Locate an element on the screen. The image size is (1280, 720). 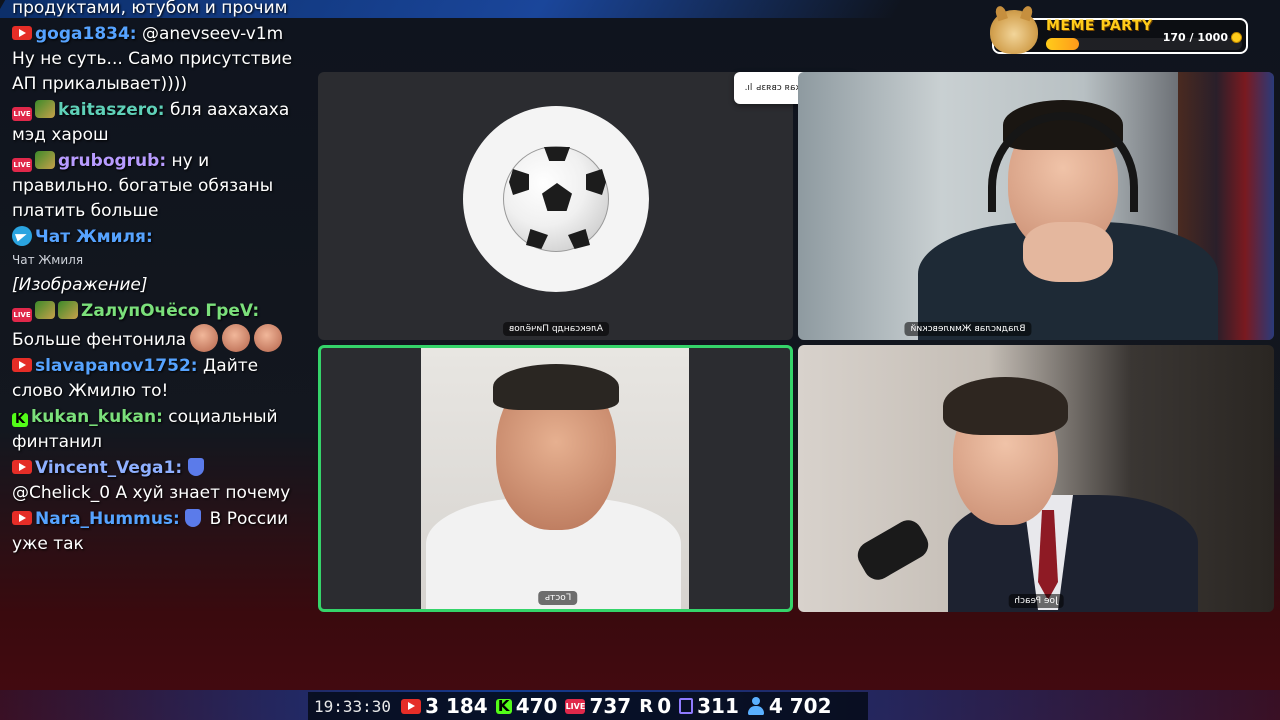
chat-message-text: продуктами, ютубом и прочим is located at coordinates (150, 9).